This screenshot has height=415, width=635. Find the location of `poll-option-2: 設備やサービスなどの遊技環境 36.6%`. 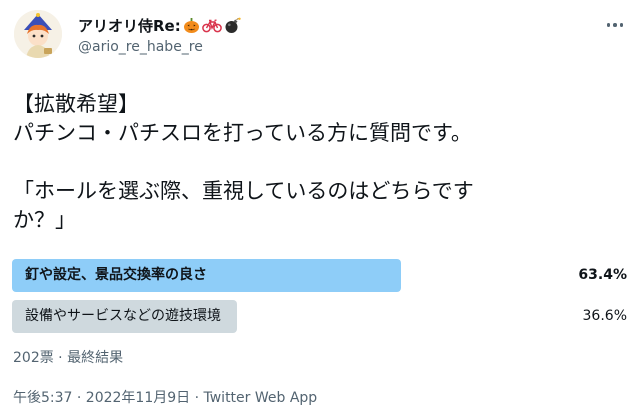

poll-option-2: 設備やサービスなどの遊技環境 36.6% is located at coordinates (319, 316).